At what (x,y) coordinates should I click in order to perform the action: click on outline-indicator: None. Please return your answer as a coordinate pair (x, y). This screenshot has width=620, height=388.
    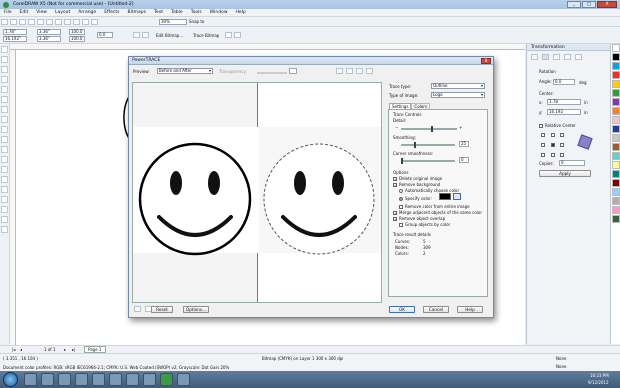
    Looking at the image, I should click on (561, 366).